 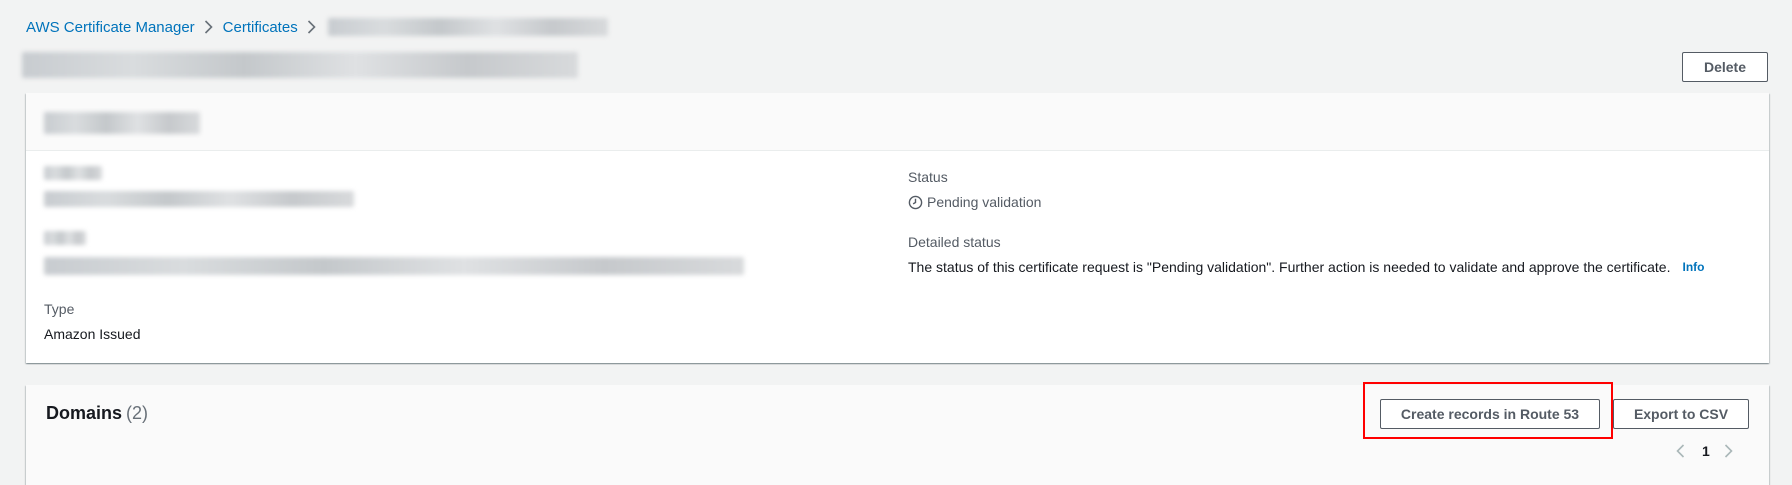 I want to click on domains-heading: Domains (2), so click(x=97, y=413).